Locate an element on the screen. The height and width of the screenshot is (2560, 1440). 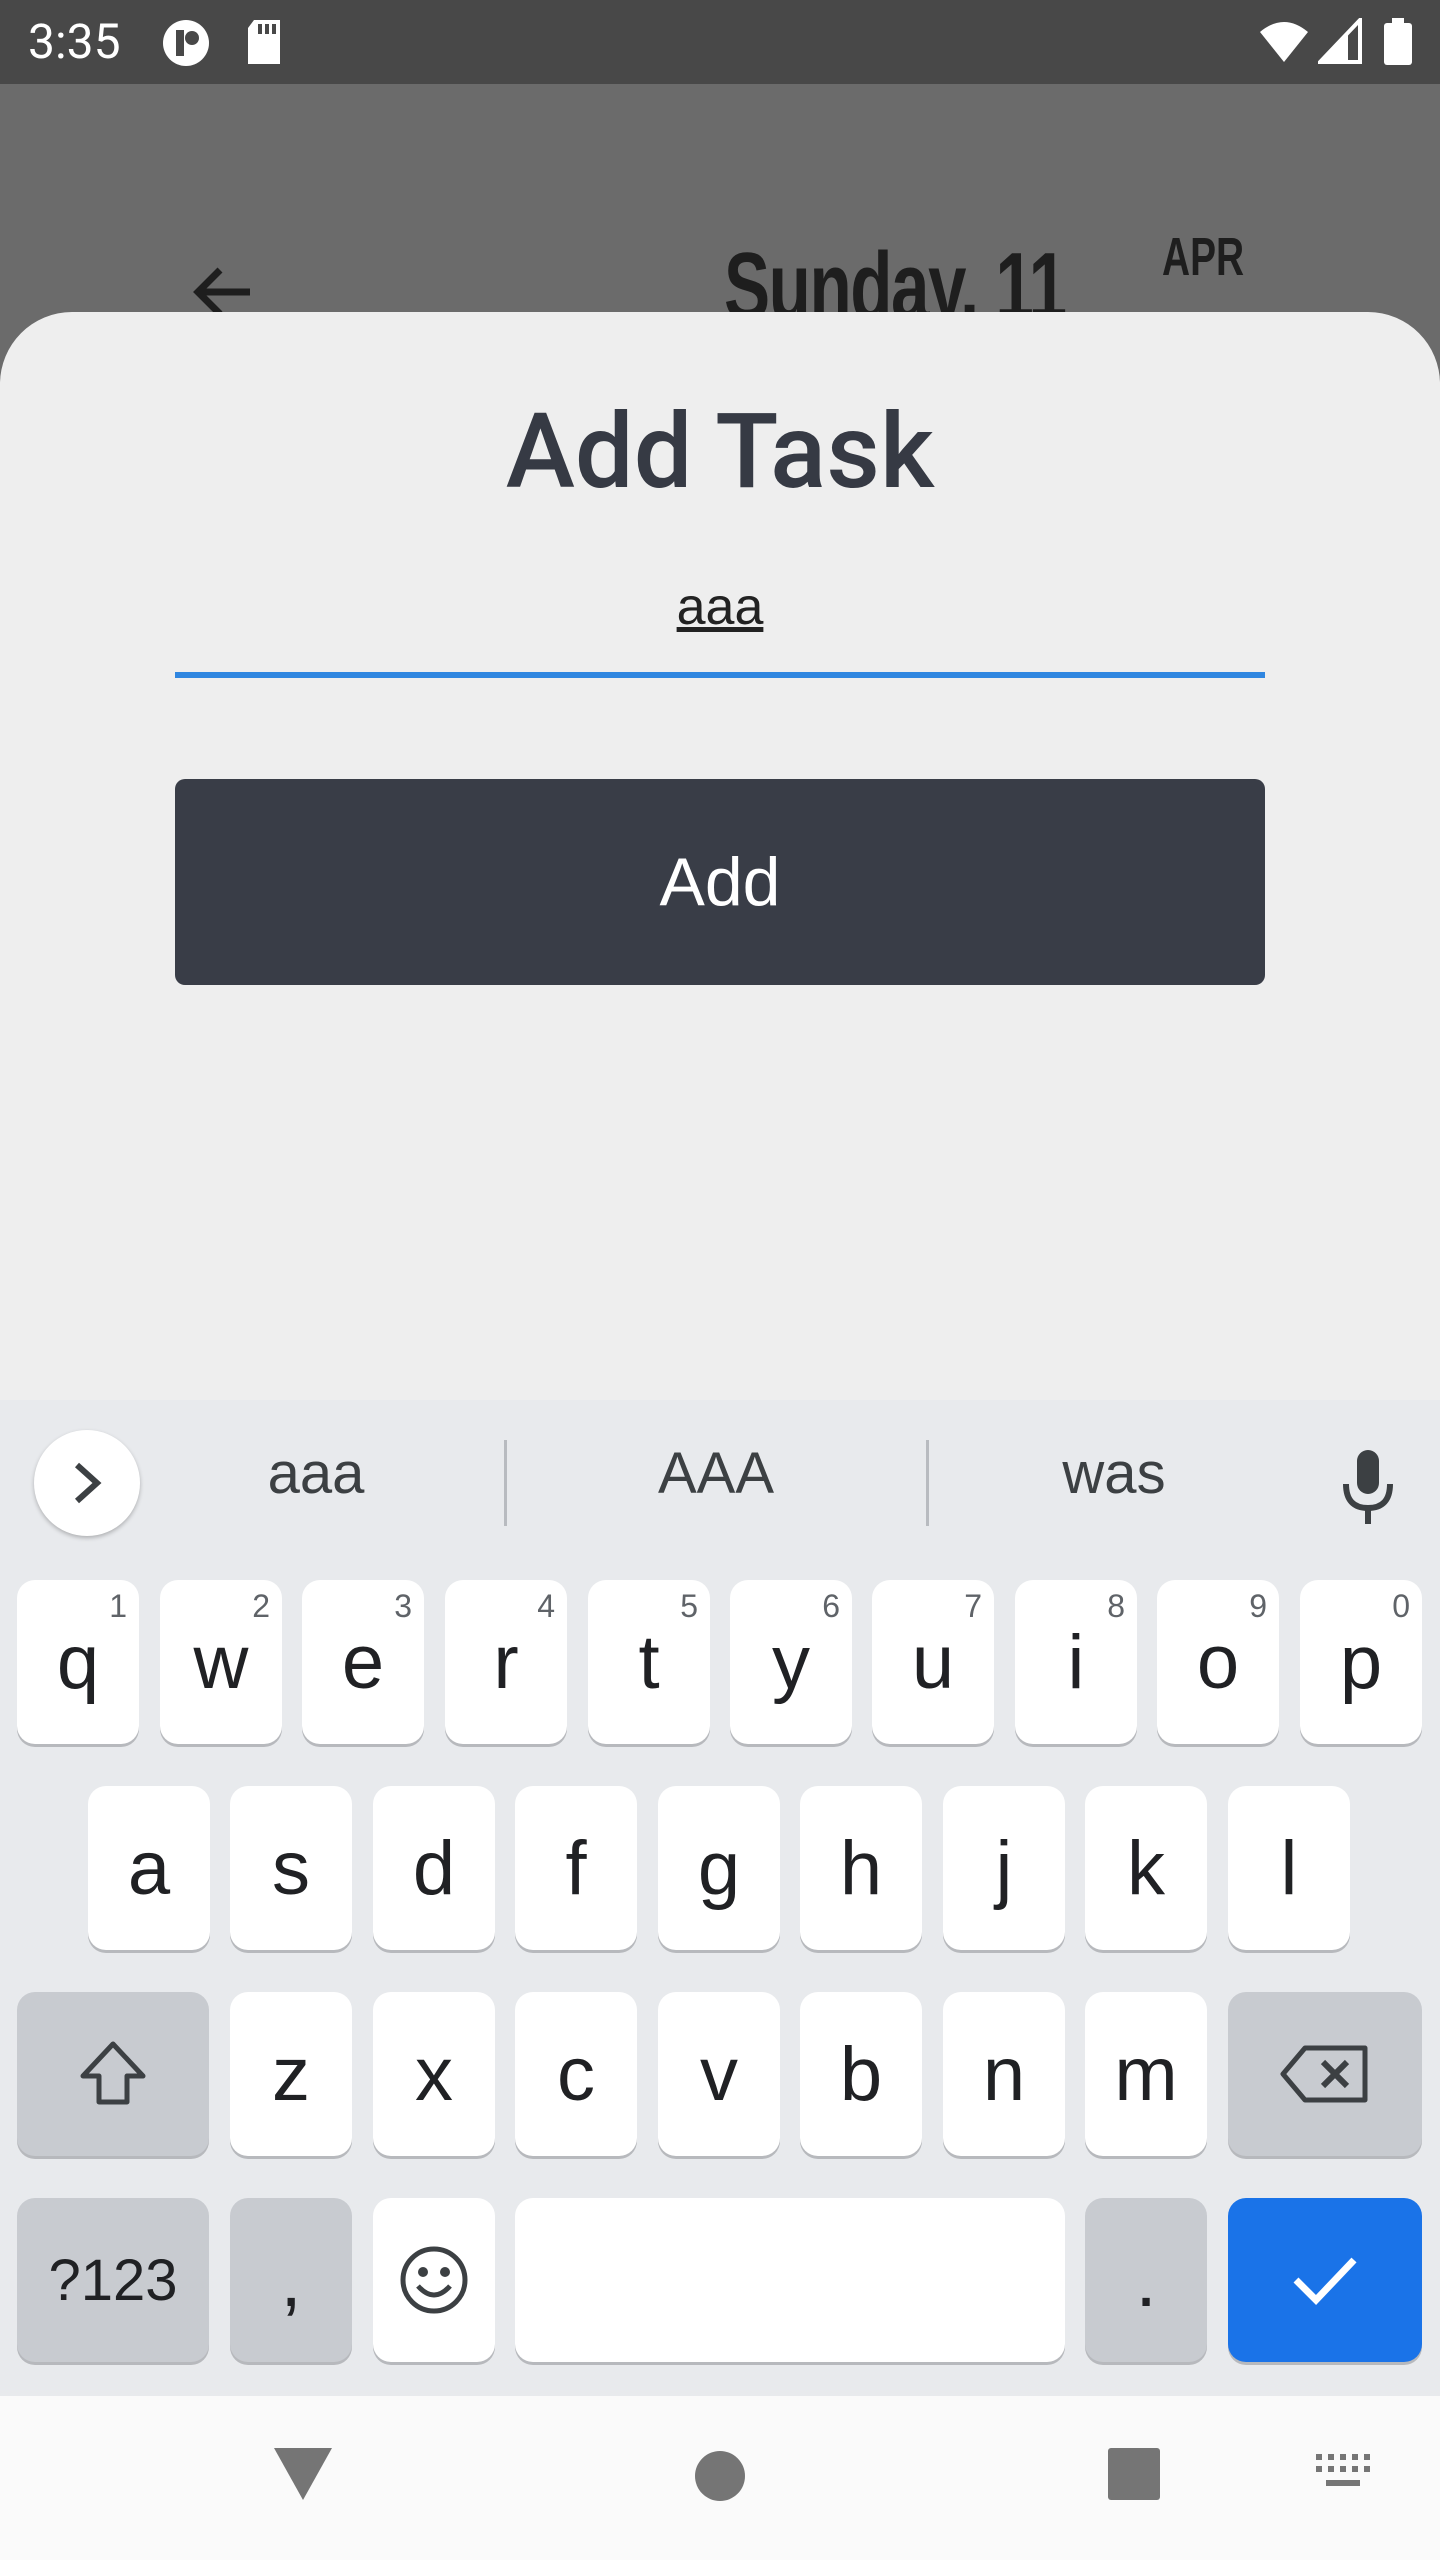
key-z: z is located at coordinates (291, 2074).